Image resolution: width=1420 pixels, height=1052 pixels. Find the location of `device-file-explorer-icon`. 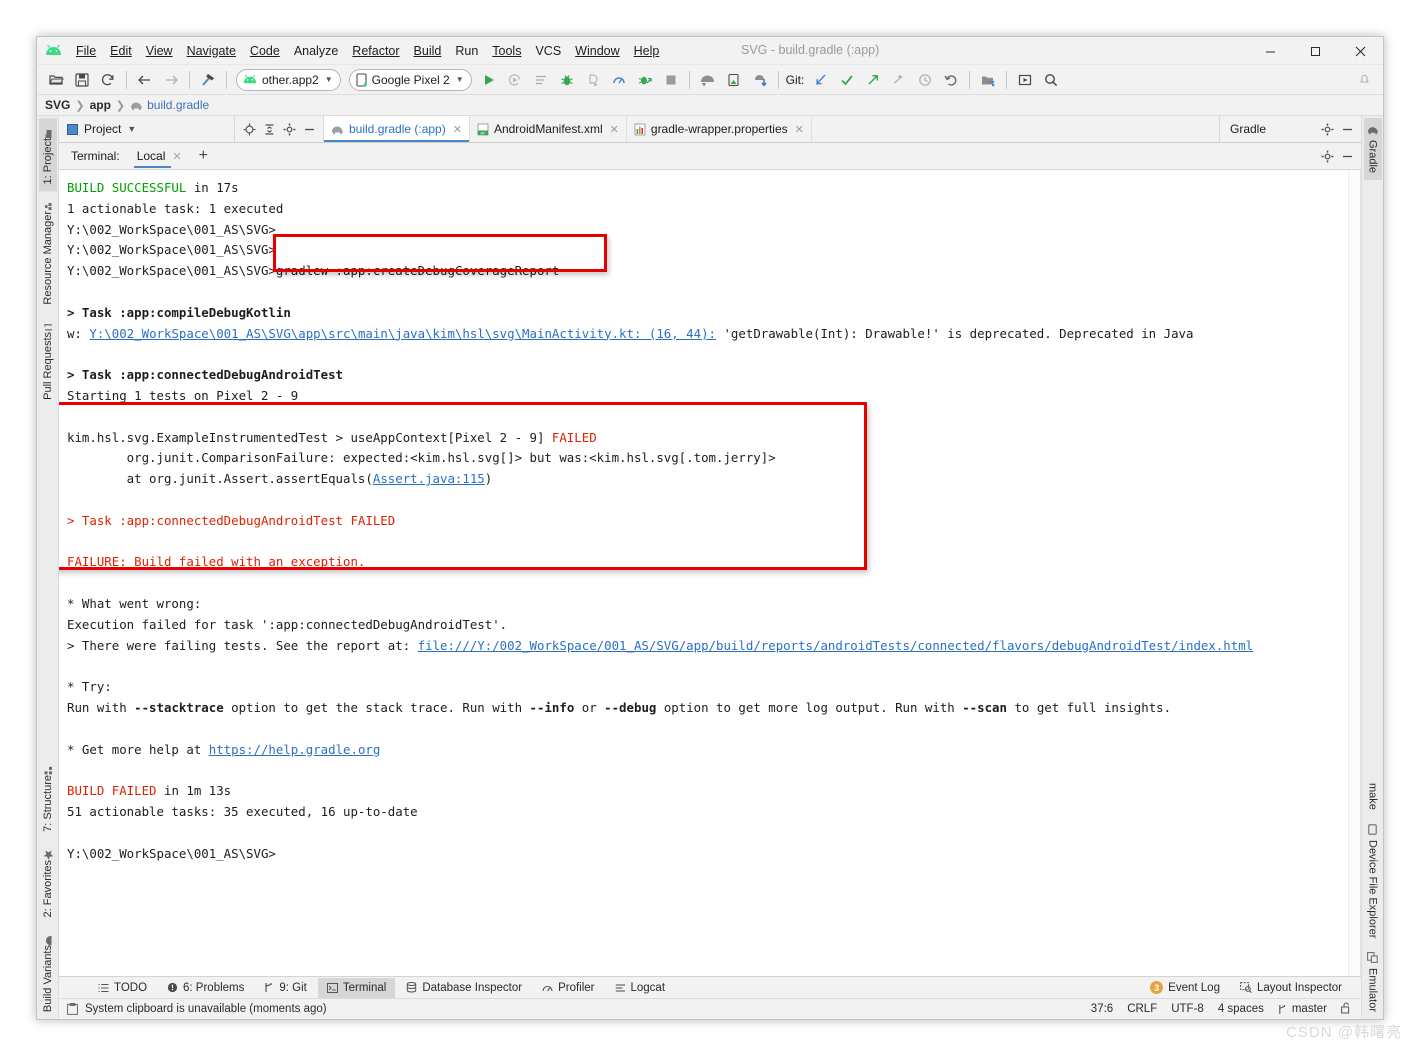

device-file-explorer-icon is located at coordinates (760, 80).